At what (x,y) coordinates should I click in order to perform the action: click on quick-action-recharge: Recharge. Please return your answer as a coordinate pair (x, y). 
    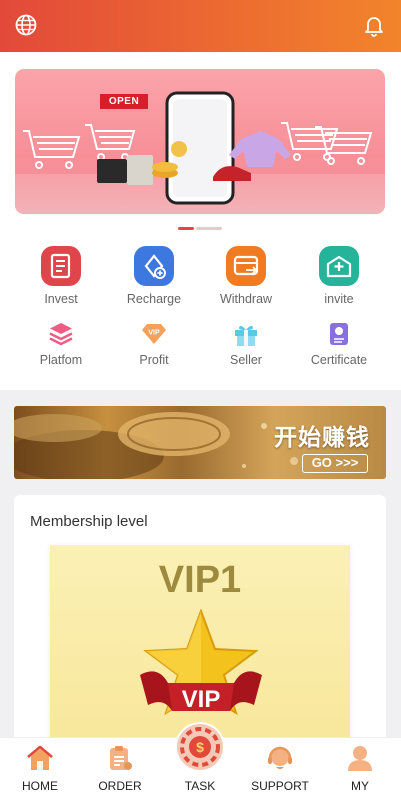
    Looking at the image, I should click on (154, 276).